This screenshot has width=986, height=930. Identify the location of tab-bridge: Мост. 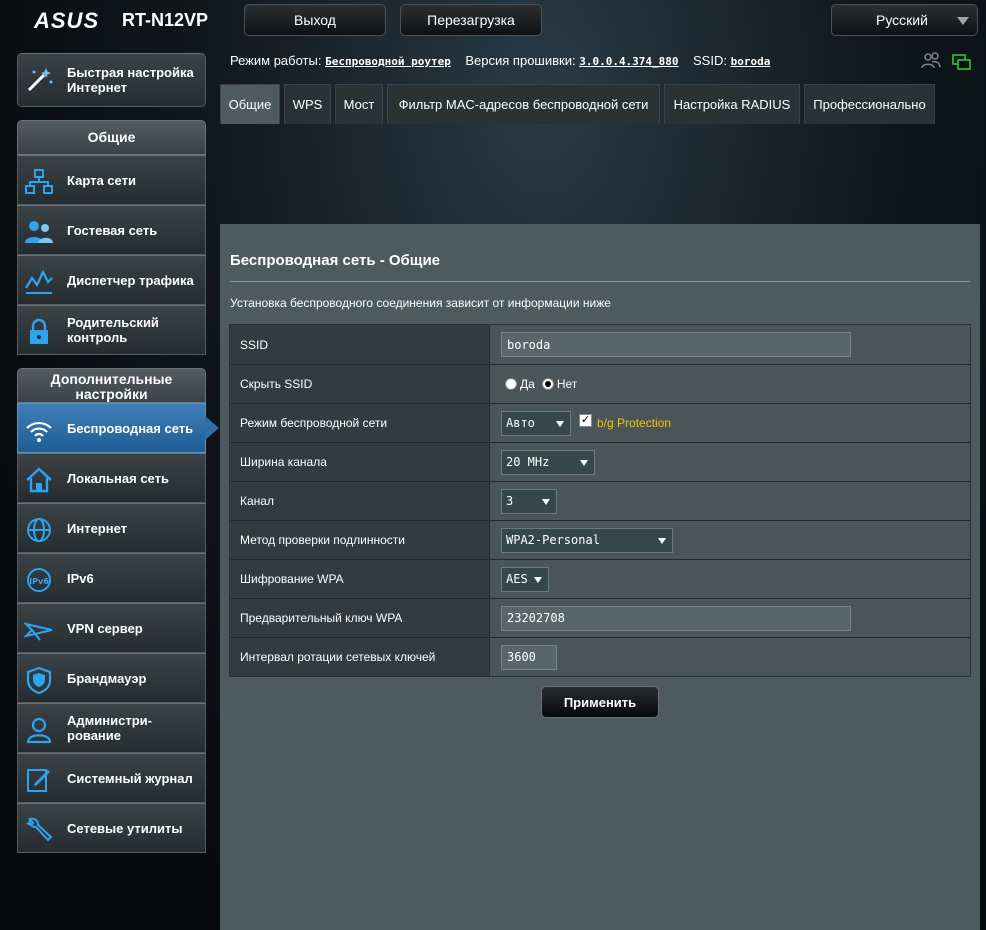
(359, 104).